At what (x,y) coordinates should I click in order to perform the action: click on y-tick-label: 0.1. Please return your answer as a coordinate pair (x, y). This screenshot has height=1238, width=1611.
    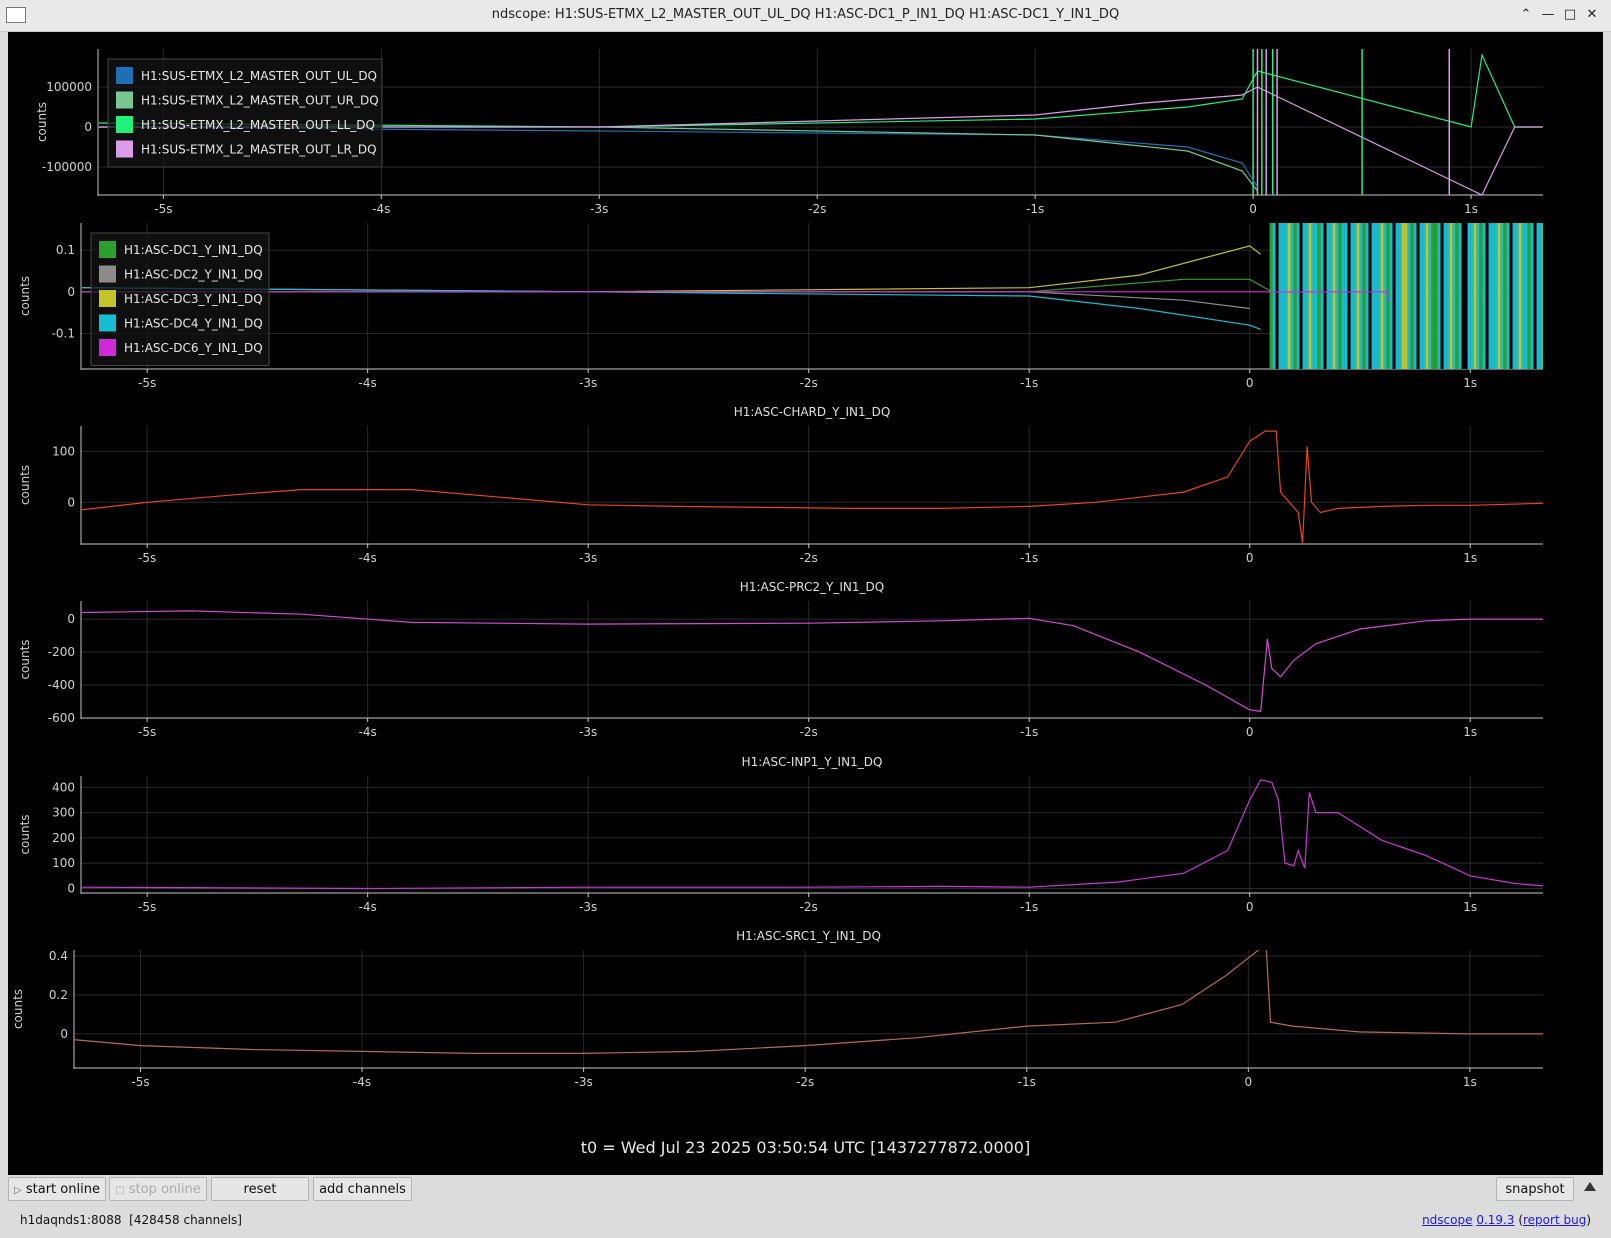
    Looking at the image, I should click on (65, 250).